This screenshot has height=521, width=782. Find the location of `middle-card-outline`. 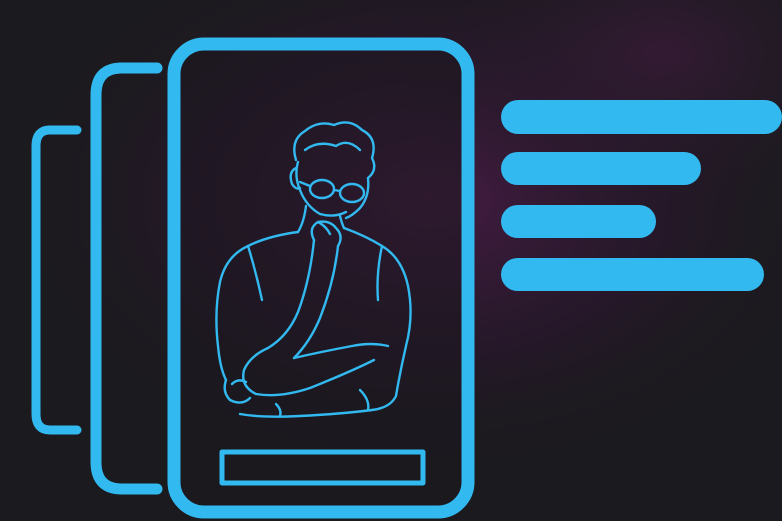

middle-card-outline is located at coordinates (126, 278).